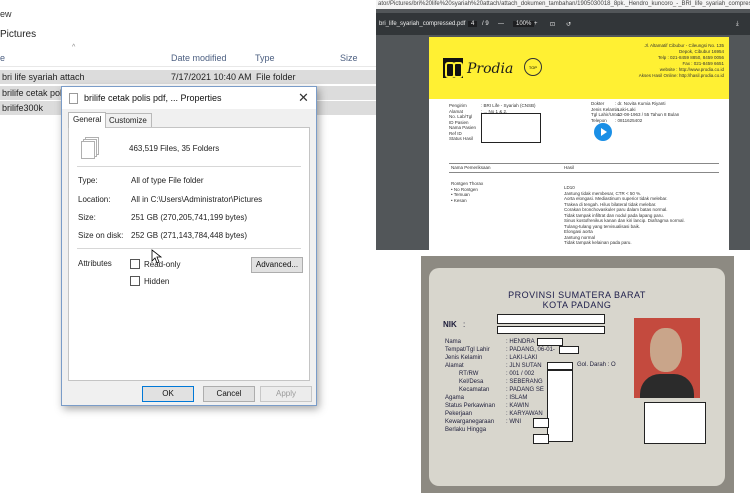 The height and width of the screenshot is (500, 750). I want to click on fit-page-icon: ⊡, so click(552, 24).